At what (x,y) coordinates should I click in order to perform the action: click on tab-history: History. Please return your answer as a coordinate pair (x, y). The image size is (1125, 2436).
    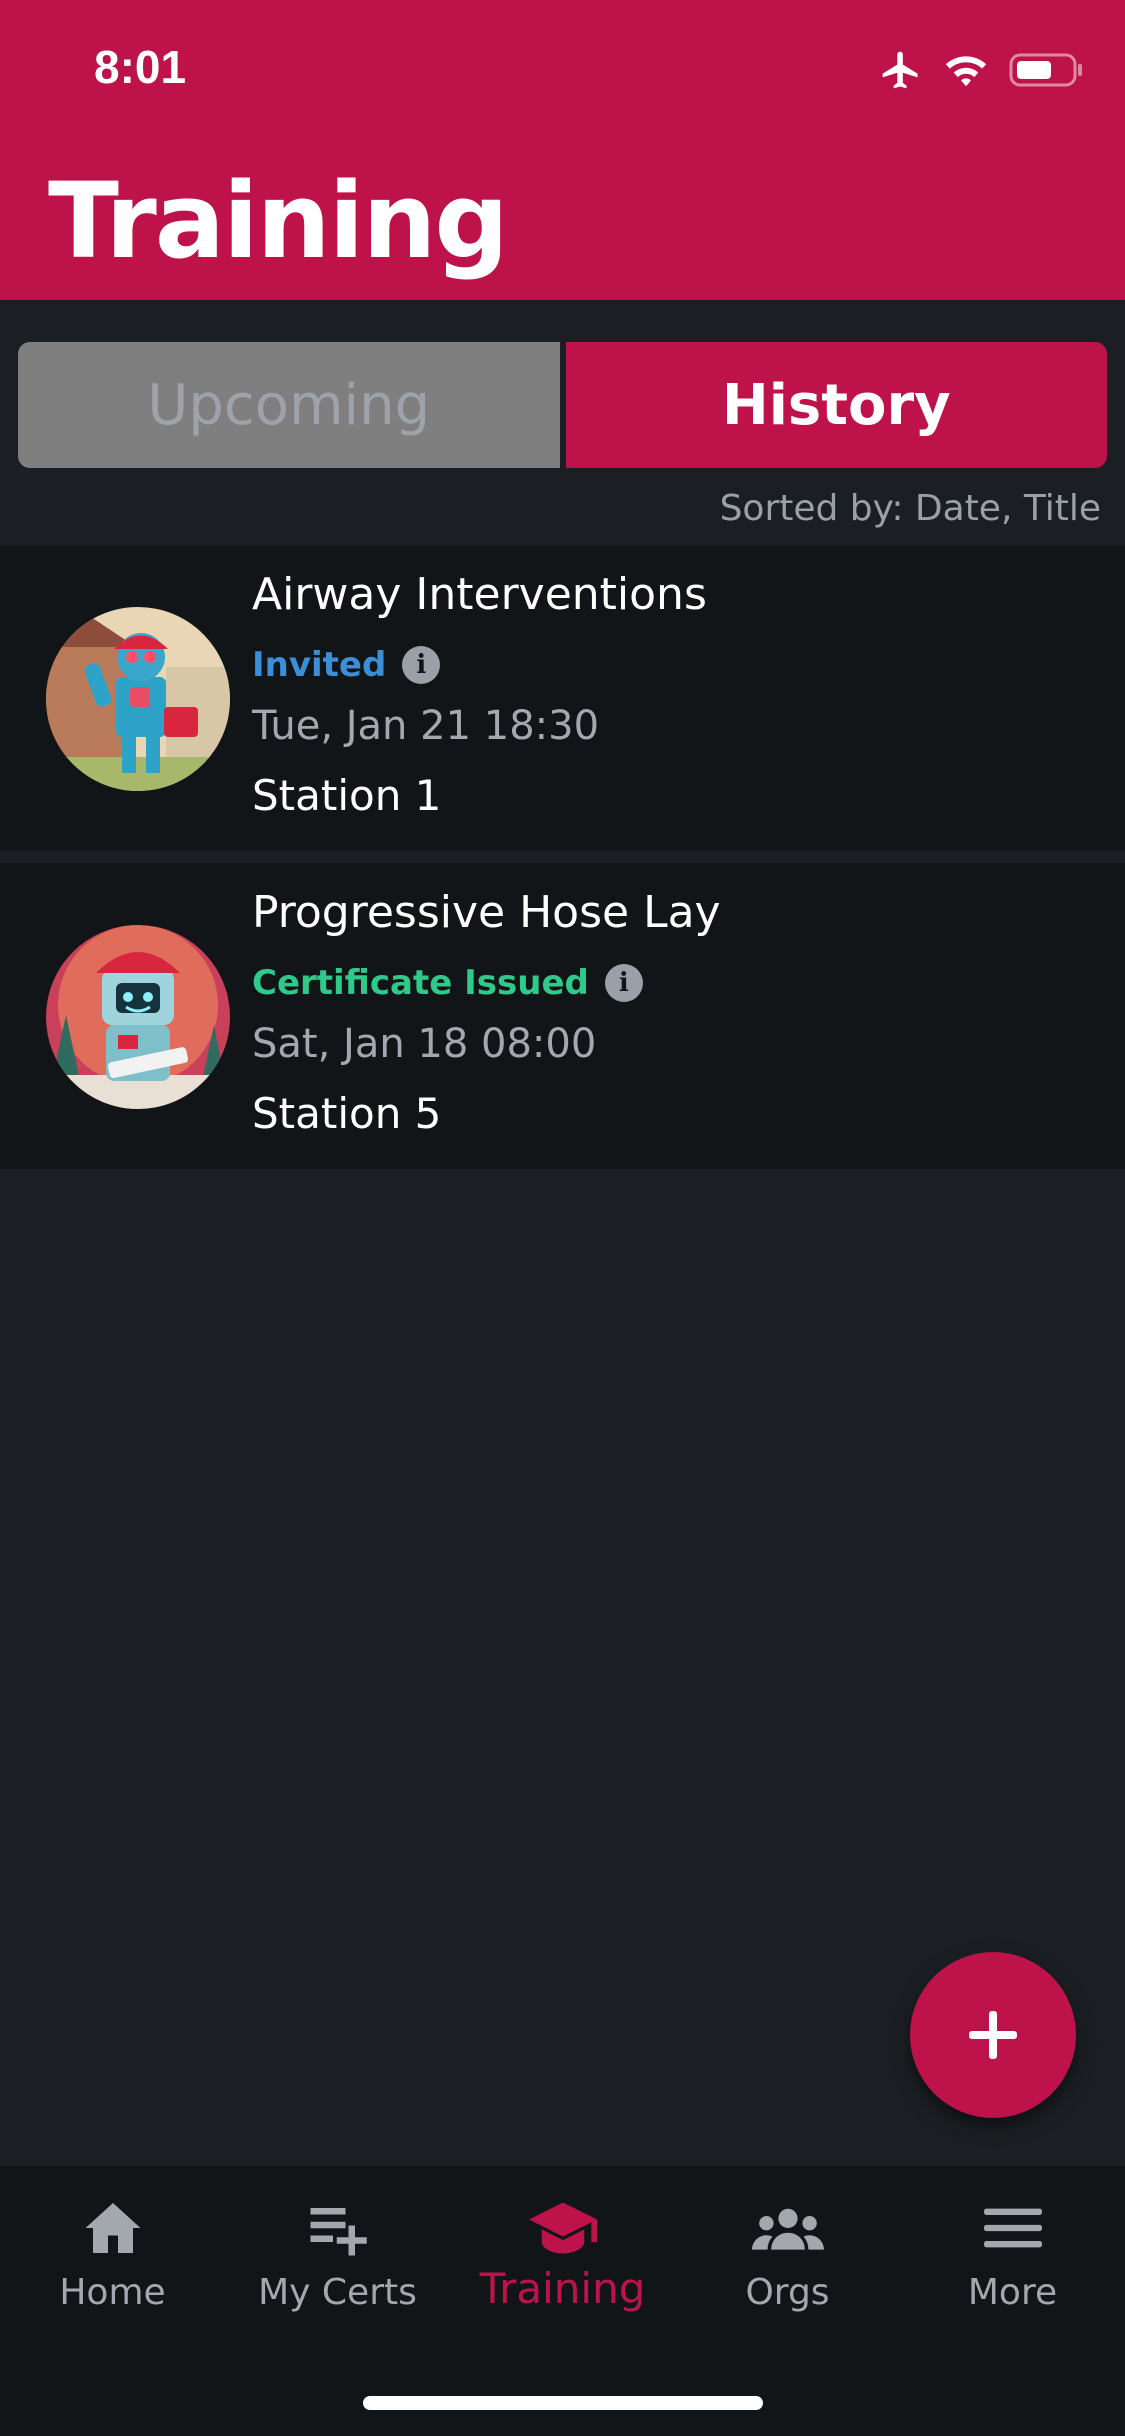
    Looking at the image, I should click on (836, 405).